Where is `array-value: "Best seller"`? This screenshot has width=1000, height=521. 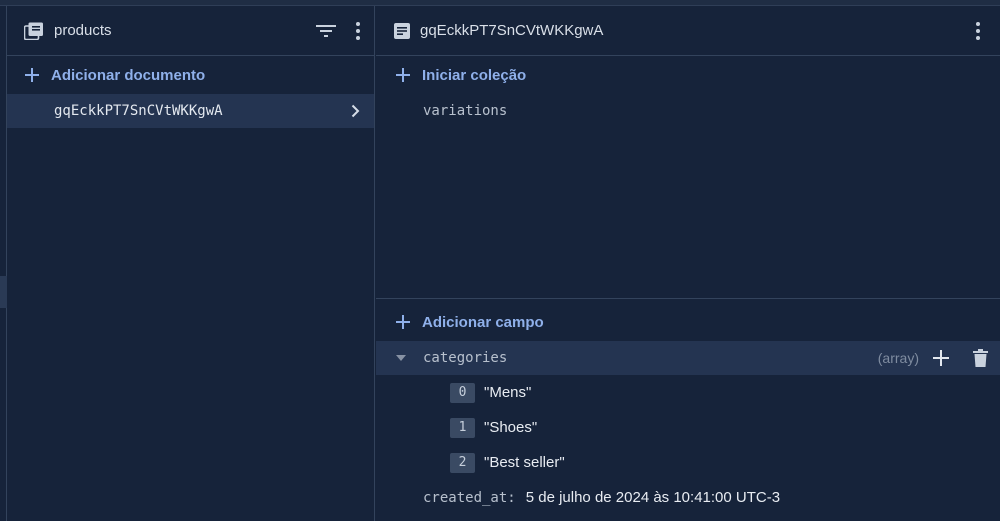 array-value: "Best seller" is located at coordinates (524, 462).